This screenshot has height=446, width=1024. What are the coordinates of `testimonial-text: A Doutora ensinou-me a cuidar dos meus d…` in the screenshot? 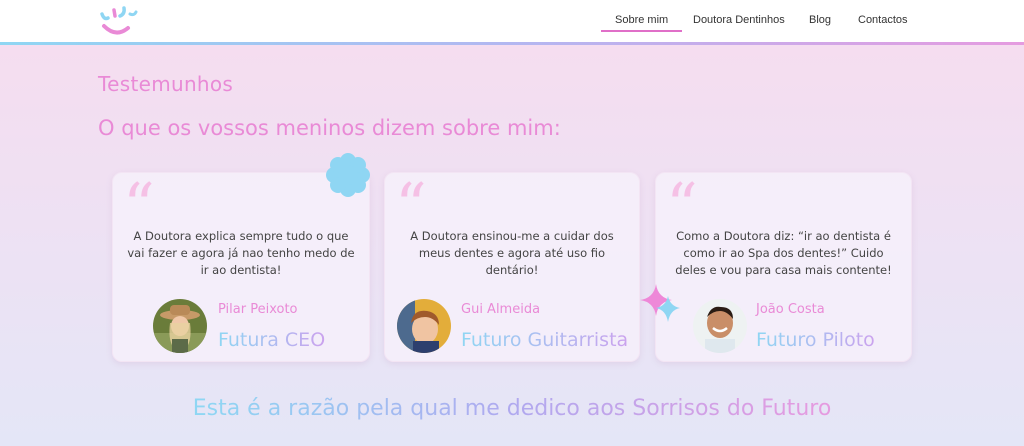 It's located at (512, 253).